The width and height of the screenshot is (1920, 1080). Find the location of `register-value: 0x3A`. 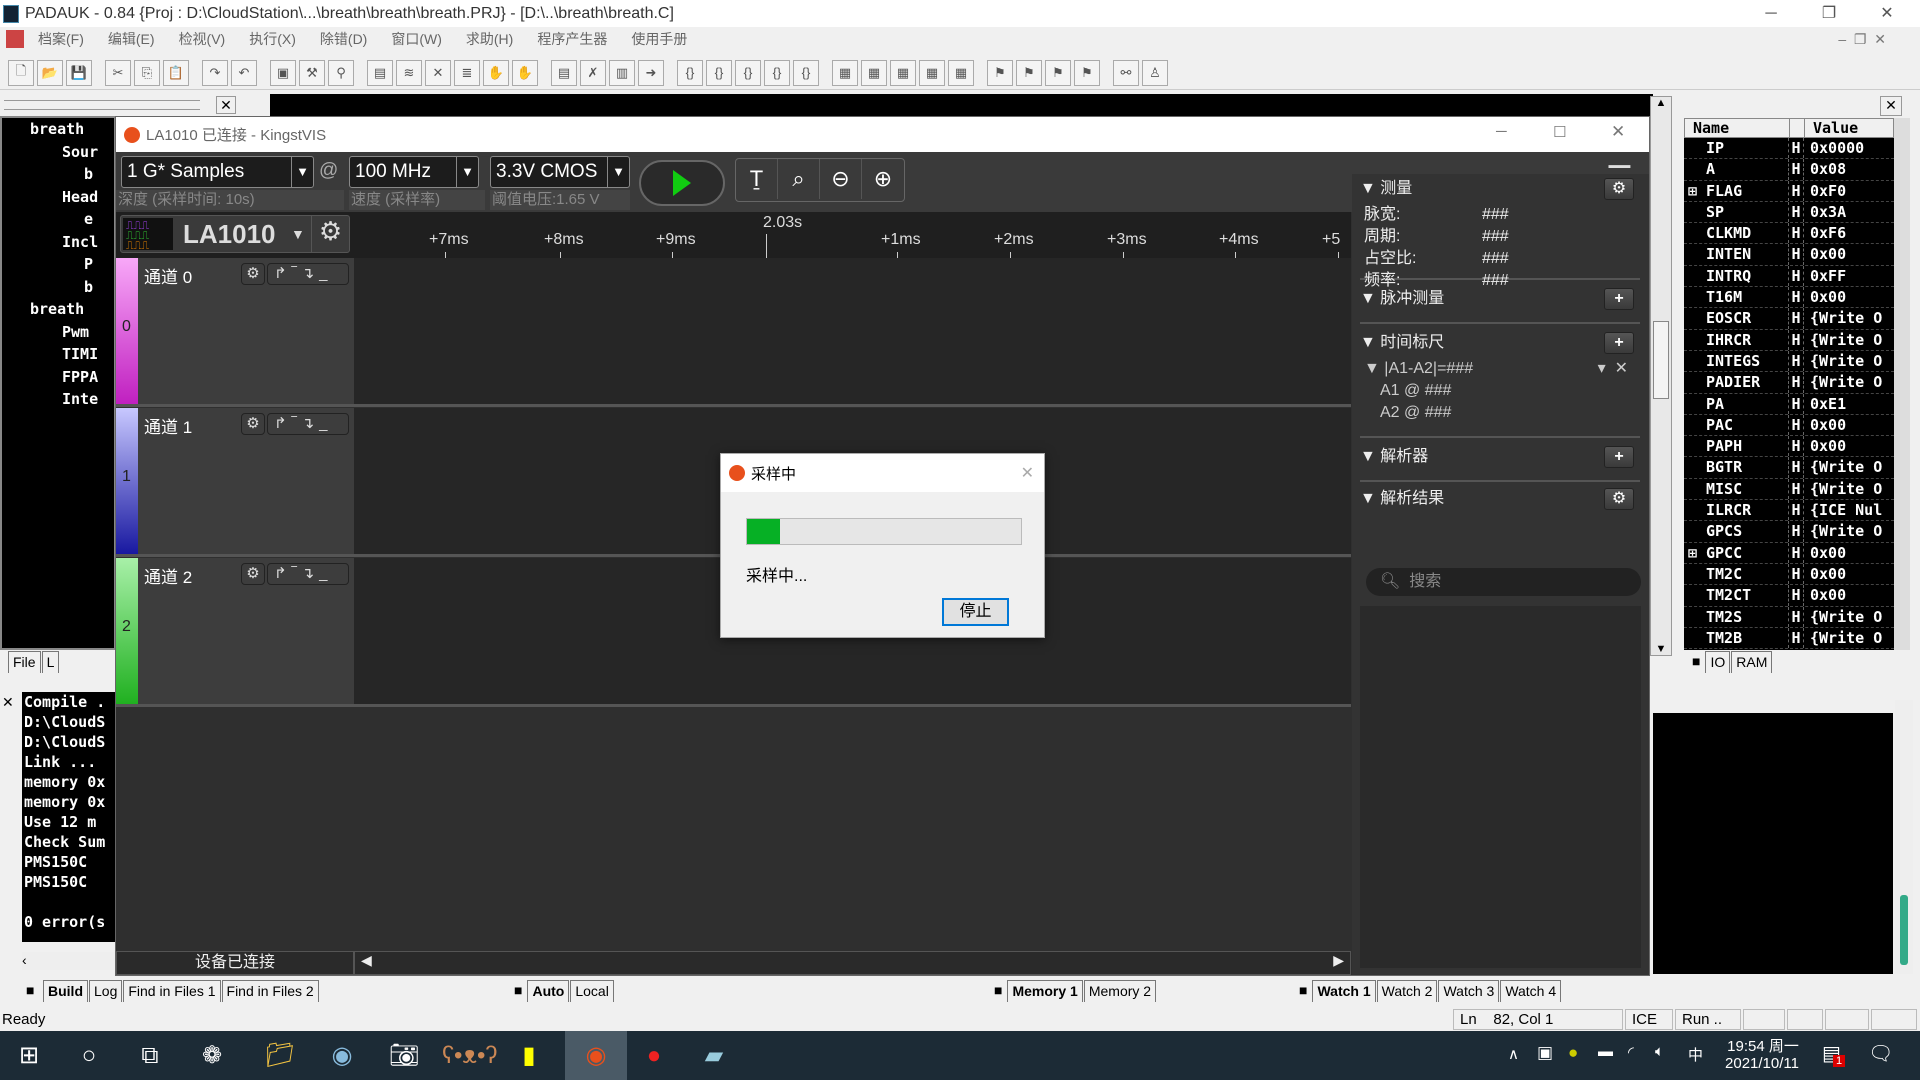

register-value: 0x3A is located at coordinates (1849, 212).